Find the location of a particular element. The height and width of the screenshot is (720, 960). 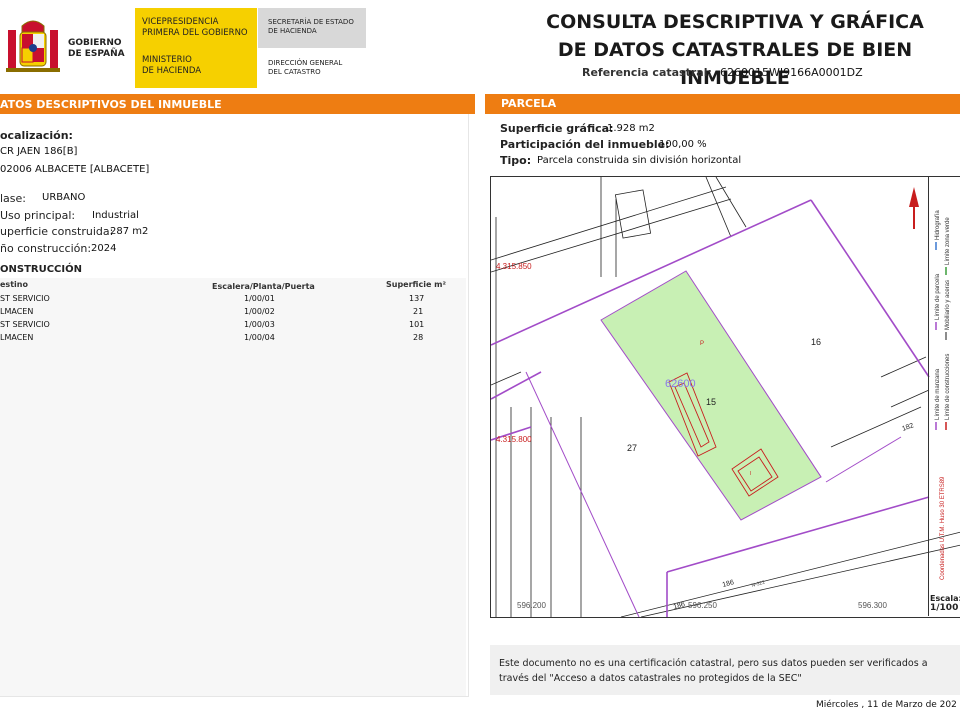

superficie-grafica-label: Superficie gráfica: is located at coordinates (557, 128).